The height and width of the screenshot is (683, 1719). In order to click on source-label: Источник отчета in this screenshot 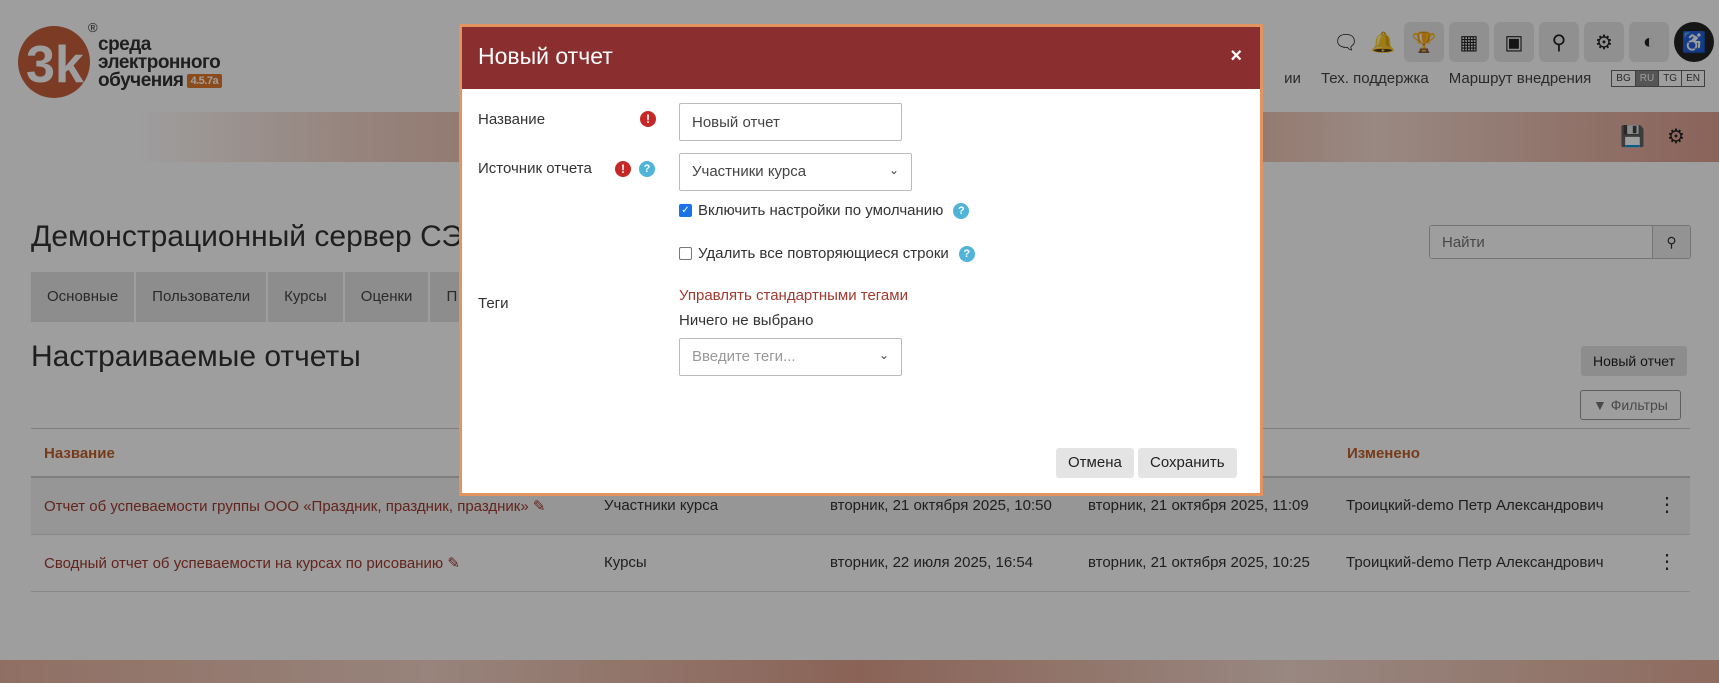, I will do `click(535, 168)`.